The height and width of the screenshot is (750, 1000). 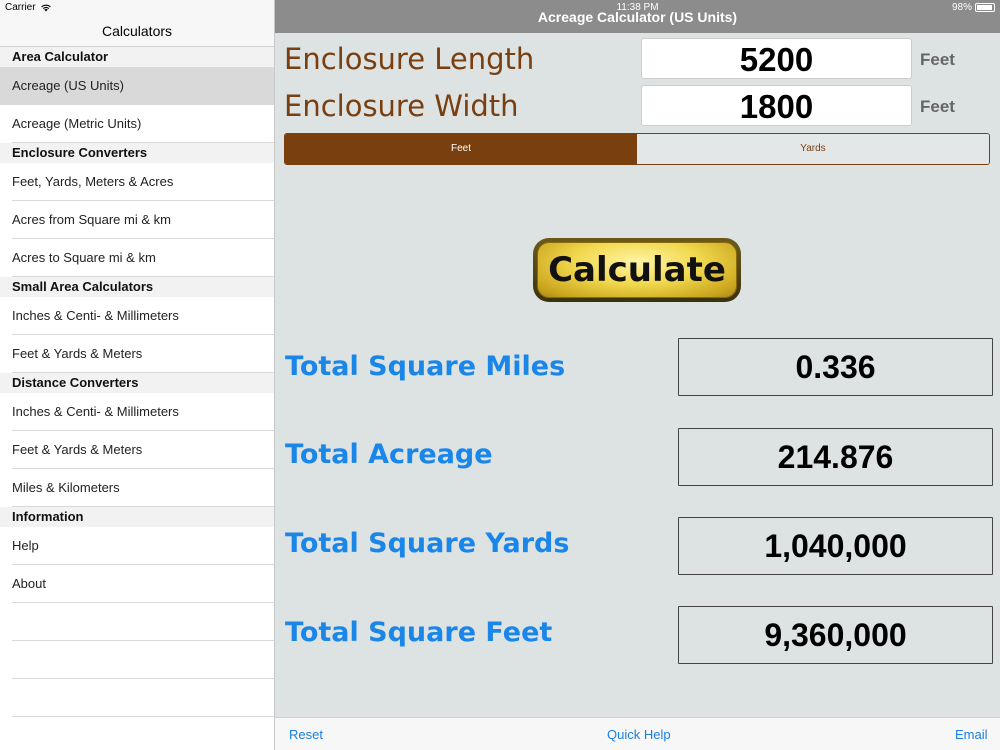 I want to click on acreage-label: Total Acreage, so click(x=389, y=454).